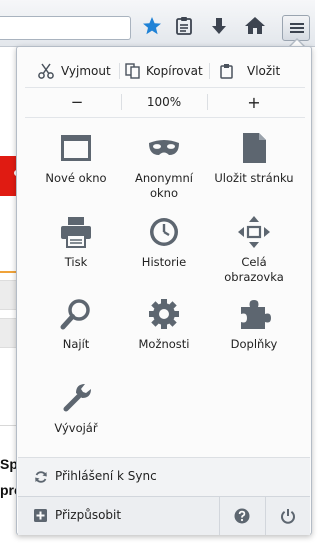  What do you see at coordinates (8, 176) in the screenshot?
I see `page-banner` at bounding box center [8, 176].